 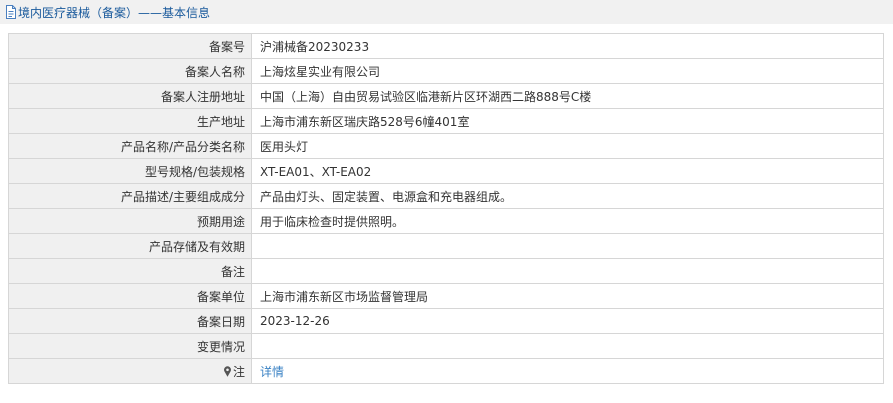 What do you see at coordinates (567, 196) in the screenshot?
I see `row-value: 产品由灯头、固定装置、电源盒和充电器组成。` at bounding box center [567, 196].